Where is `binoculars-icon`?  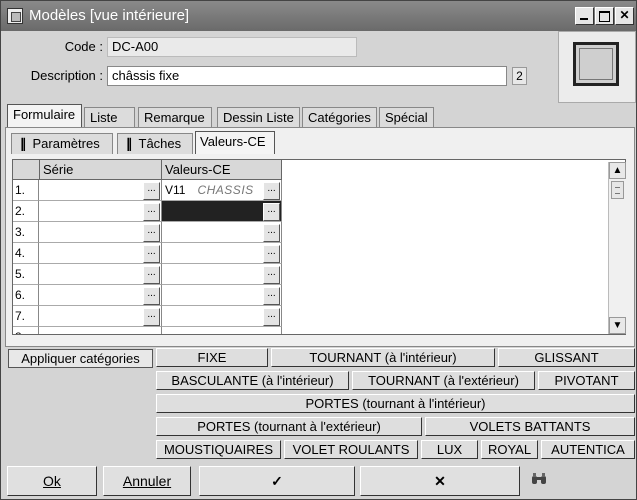
binoculars-icon is located at coordinates (539, 480).